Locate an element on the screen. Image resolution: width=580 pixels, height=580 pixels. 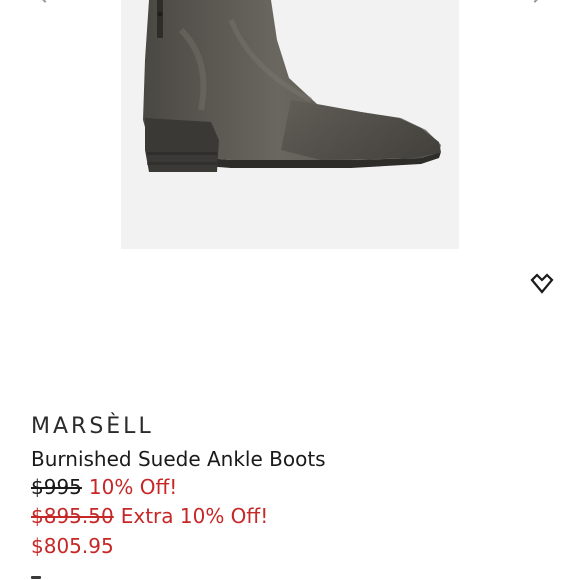
final-price: $805.95 is located at coordinates (72, 546).